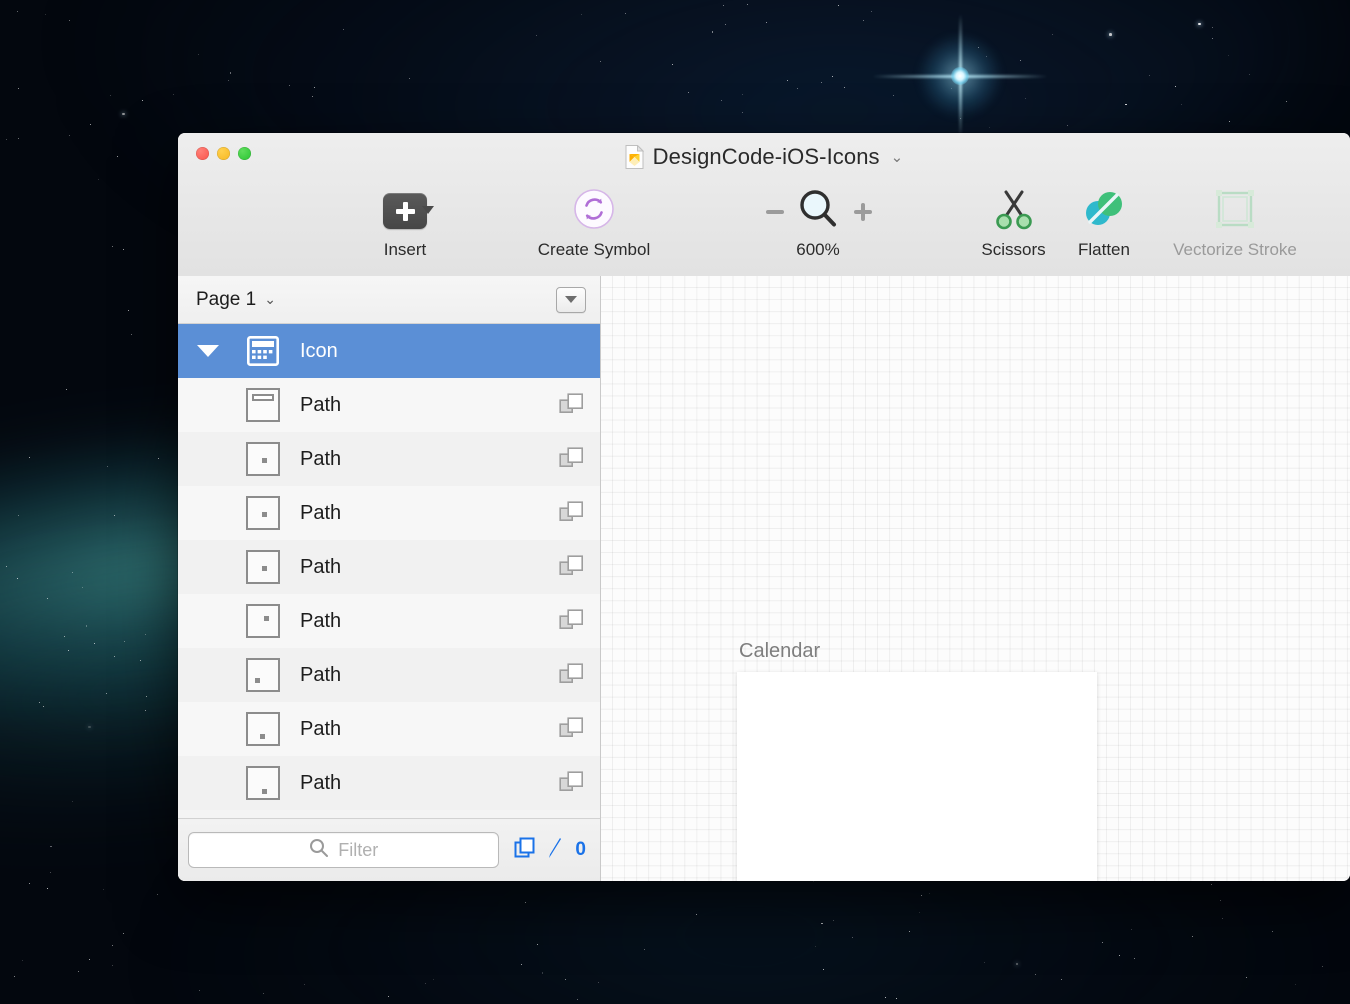 The height and width of the screenshot is (1004, 1350). Describe the element at coordinates (818, 211) in the screenshot. I see `magnifier-icon` at that location.